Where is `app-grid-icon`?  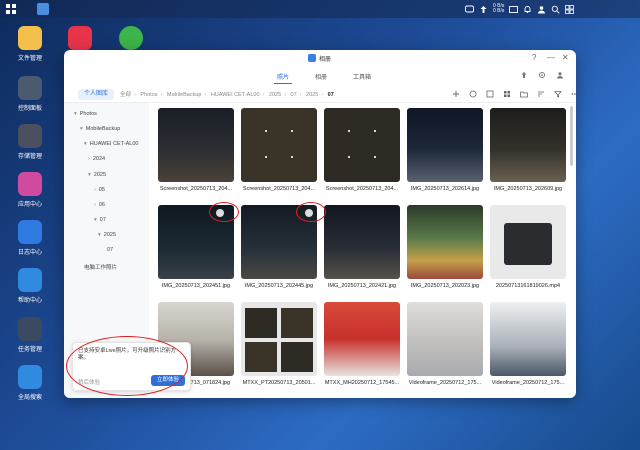 app-grid-icon is located at coordinates (11, 9).